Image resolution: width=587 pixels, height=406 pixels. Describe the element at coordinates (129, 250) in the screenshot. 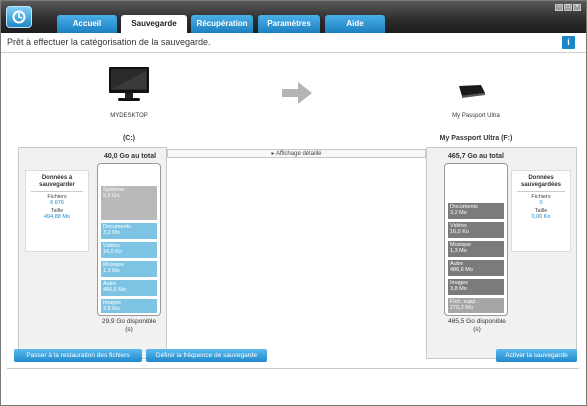

I see `source-segment-videos: Vidéos 16,0 Ko` at that location.